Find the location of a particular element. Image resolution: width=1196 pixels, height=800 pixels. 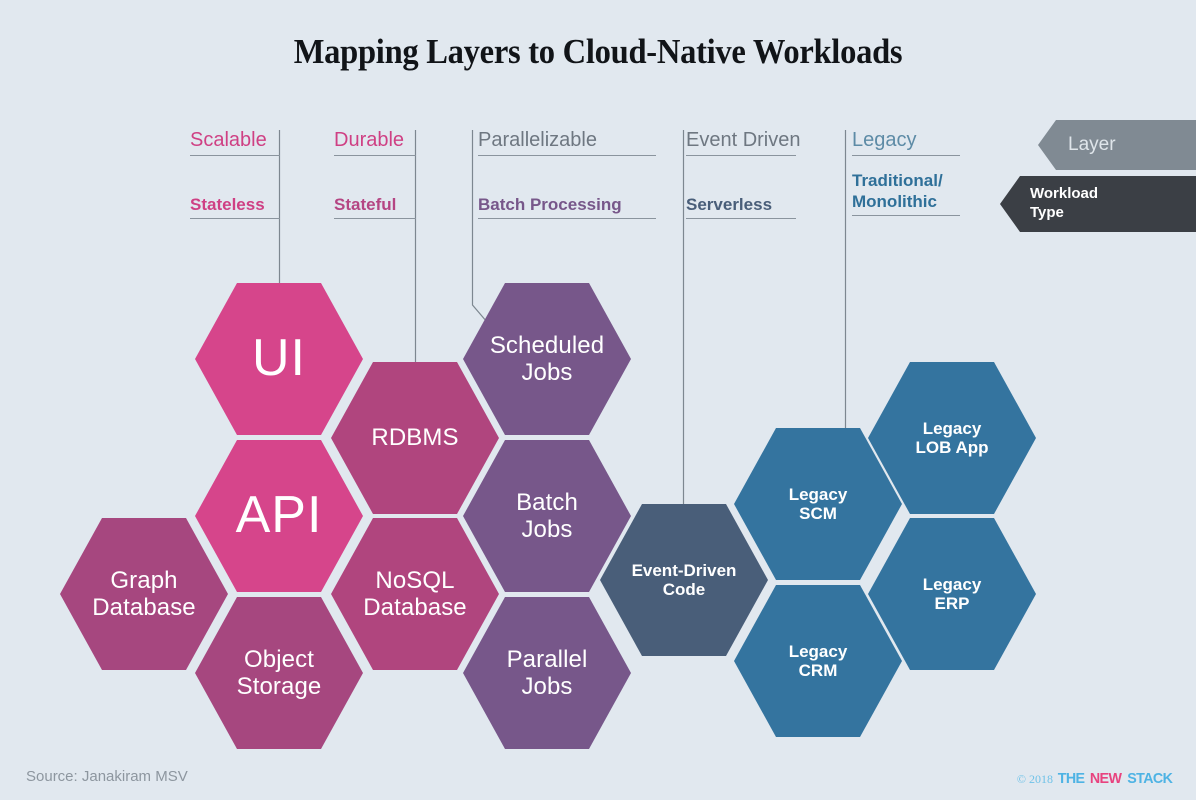

hex-parallel-jobs: Parallel Jobs is located at coordinates (547, 673).